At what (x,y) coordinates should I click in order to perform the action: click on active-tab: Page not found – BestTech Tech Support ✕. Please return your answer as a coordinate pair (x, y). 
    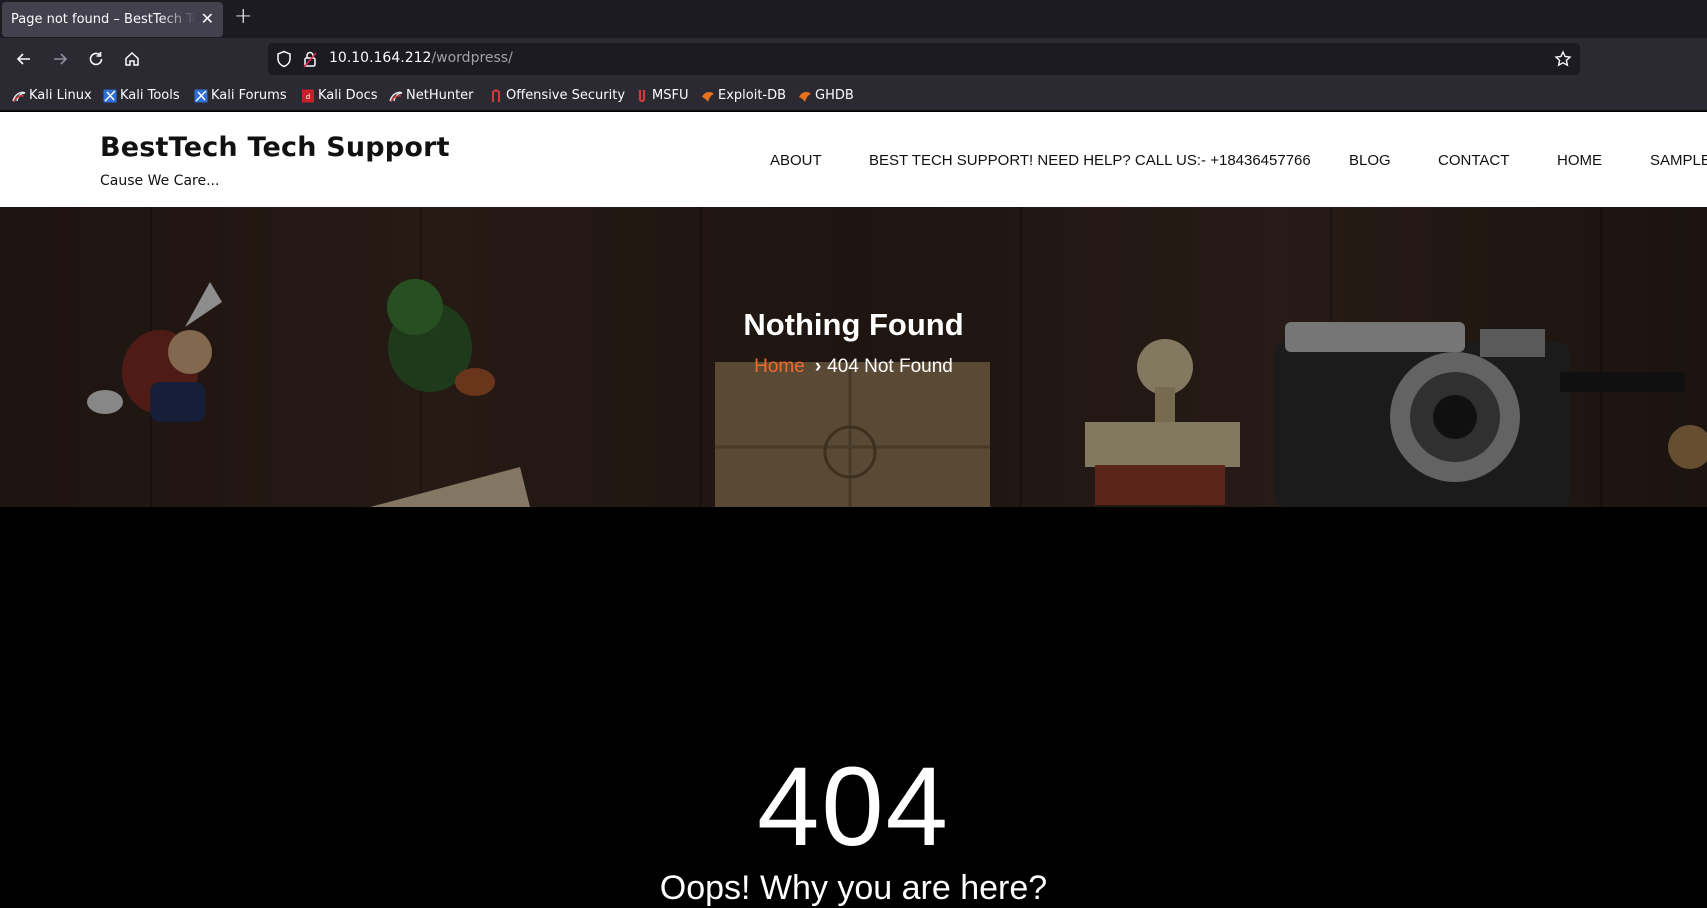
    Looking at the image, I should click on (112, 19).